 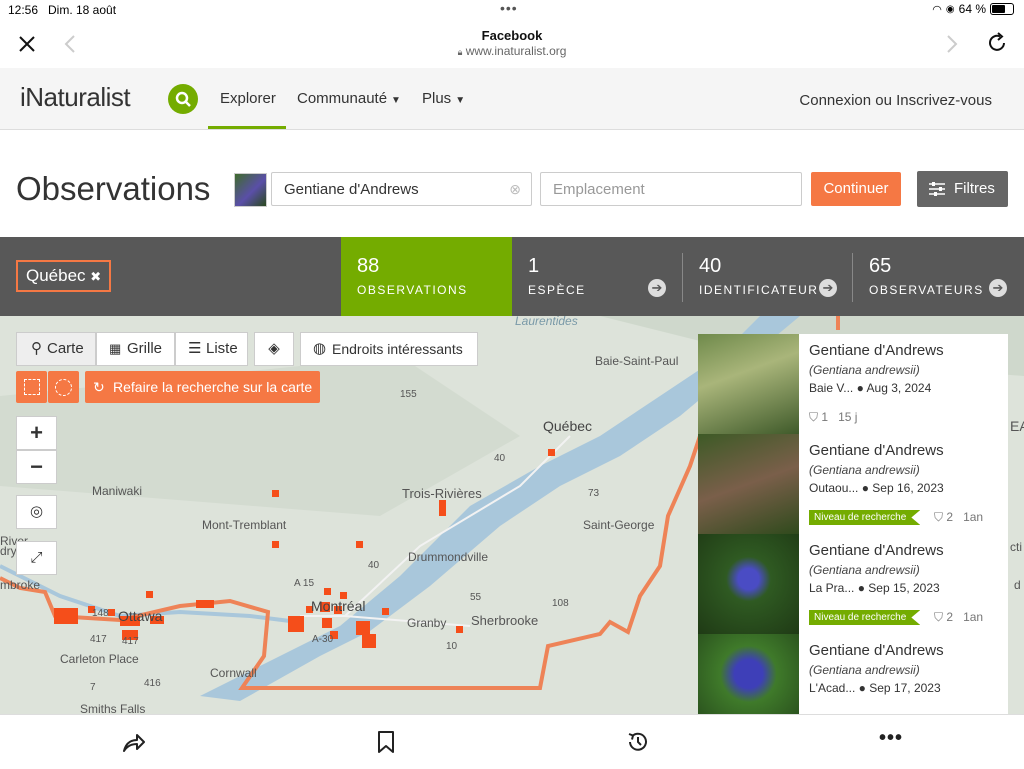 What do you see at coordinates (891, 738) in the screenshot?
I see `more-icon: •••` at bounding box center [891, 738].